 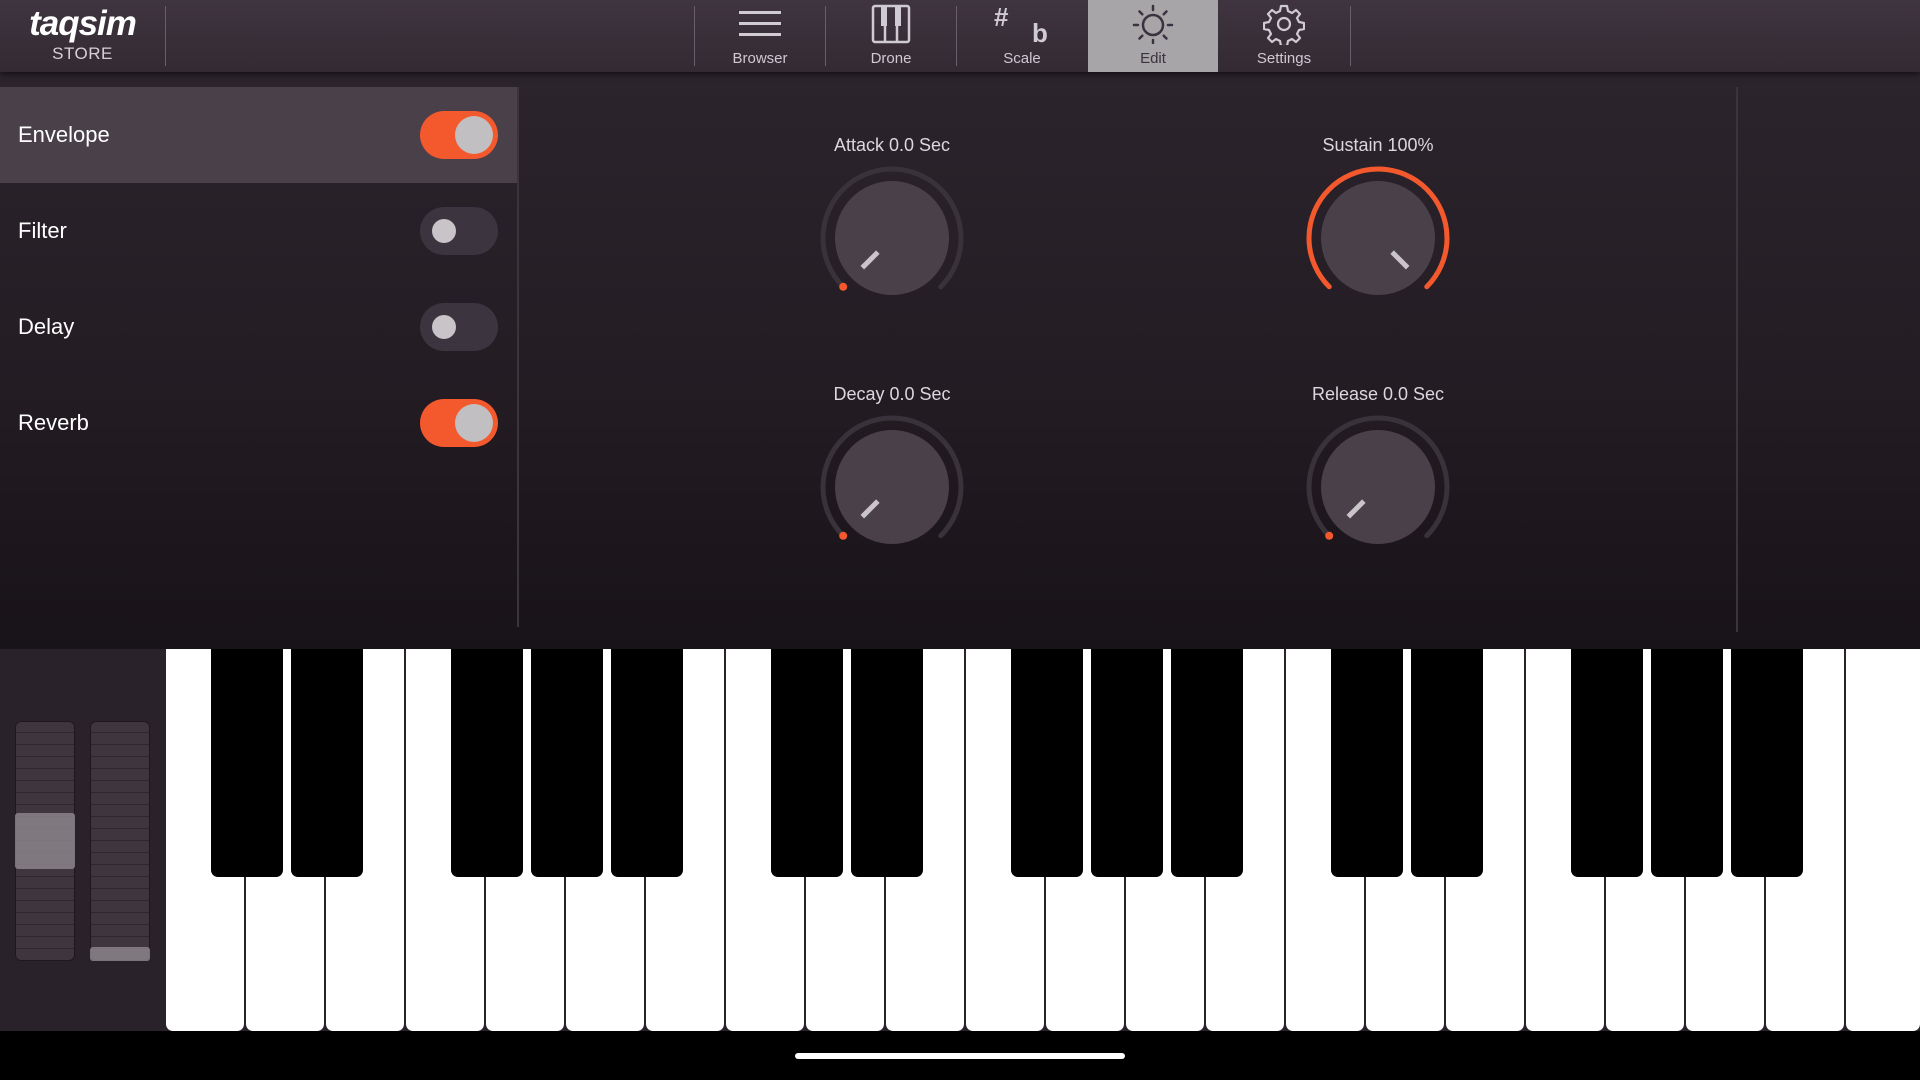 I want to click on nav-edit-label: Edit, so click(x=1153, y=58).